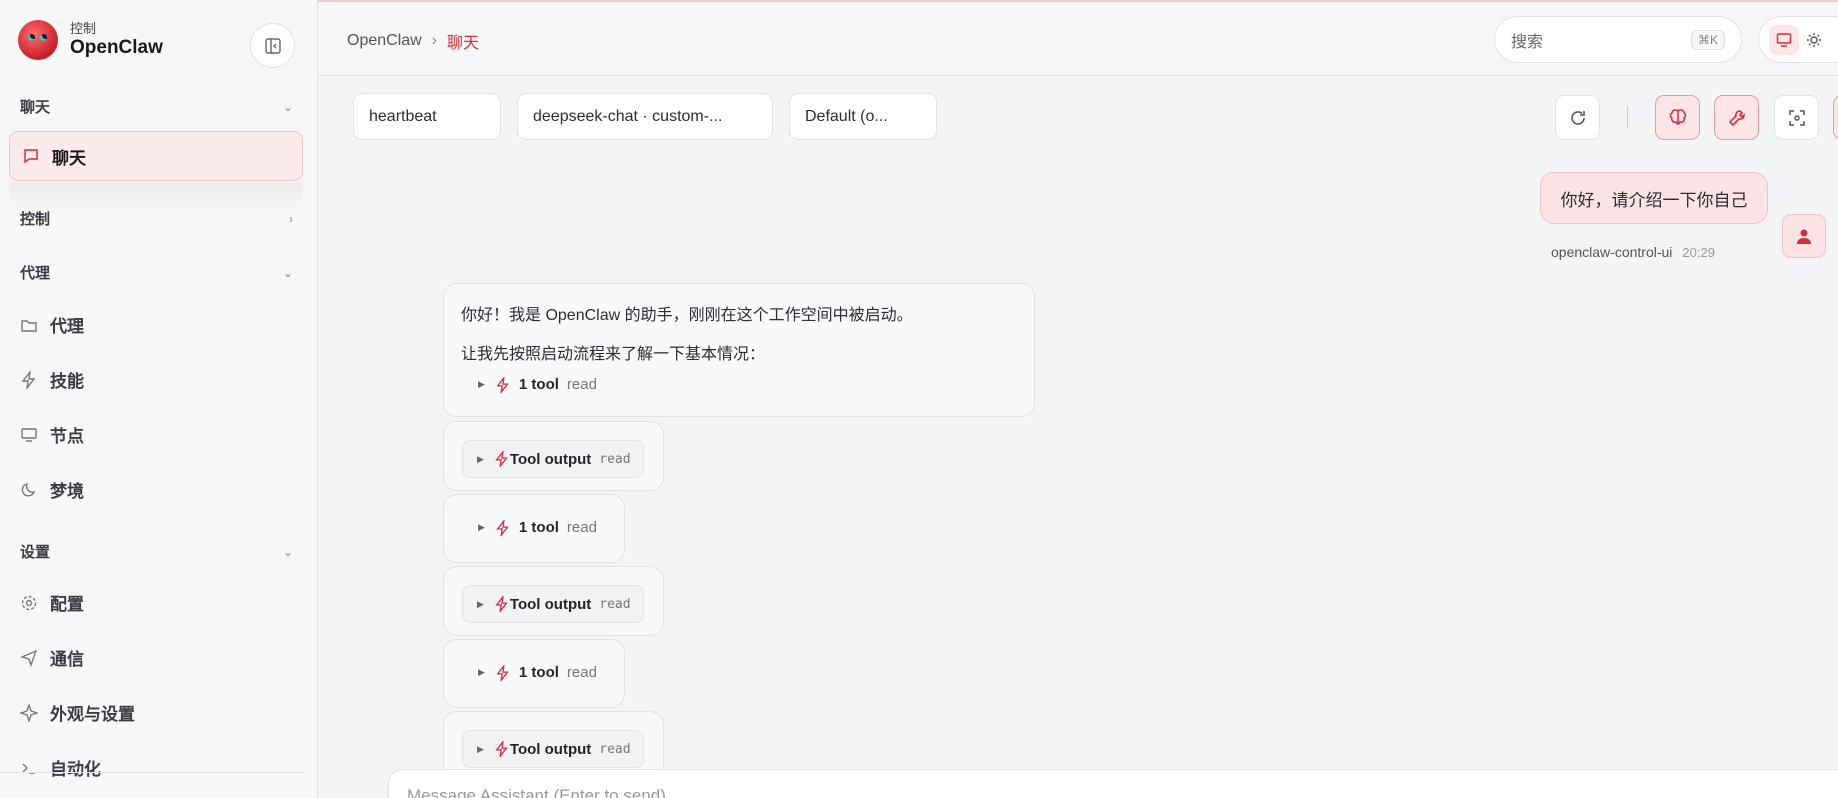 The height and width of the screenshot is (798, 1838). Describe the element at coordinates (69, 158) in the screenshot. I see `sidebar-item-label: 聊天` at that location.